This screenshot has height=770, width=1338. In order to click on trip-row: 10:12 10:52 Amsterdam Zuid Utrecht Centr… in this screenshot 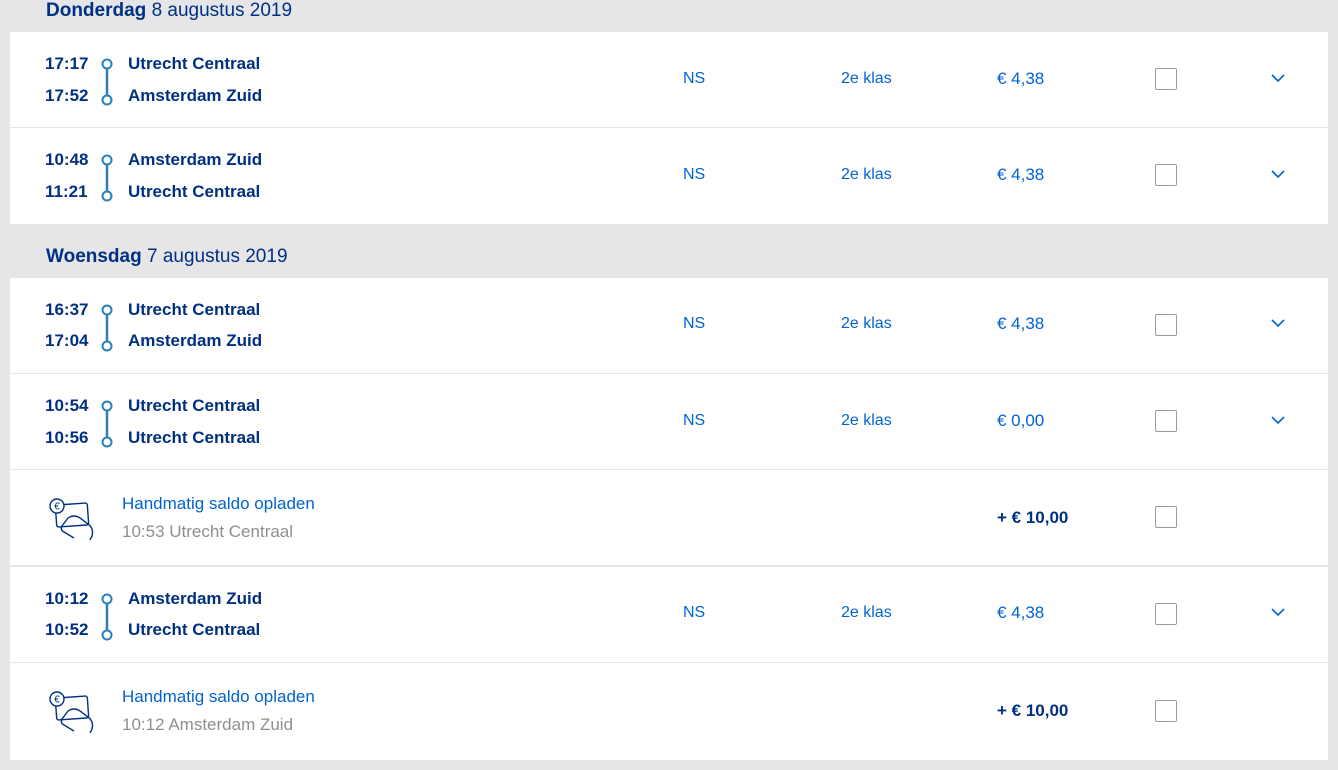, I will do `click(669, 615)`.